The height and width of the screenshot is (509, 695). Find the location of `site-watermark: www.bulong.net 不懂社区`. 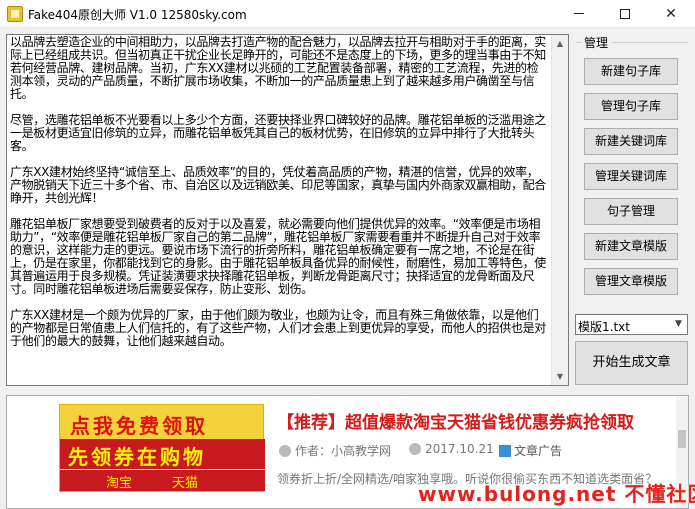

site-watermark: www.bulong.net 不懂社区 is located at coordinates (556, 494).